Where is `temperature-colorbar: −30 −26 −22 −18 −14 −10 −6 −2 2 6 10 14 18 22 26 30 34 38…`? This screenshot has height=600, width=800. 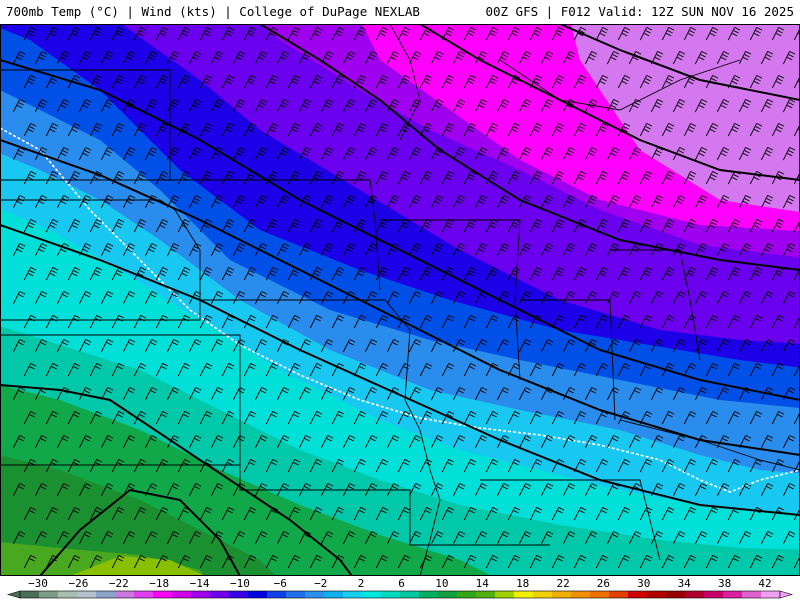 temperature-colorbar: −30 −26 −22 −18 −14 −10 −6 −2 2 6 10 14 18 22 26 30 34 38… is located at coordinates (400, 588).